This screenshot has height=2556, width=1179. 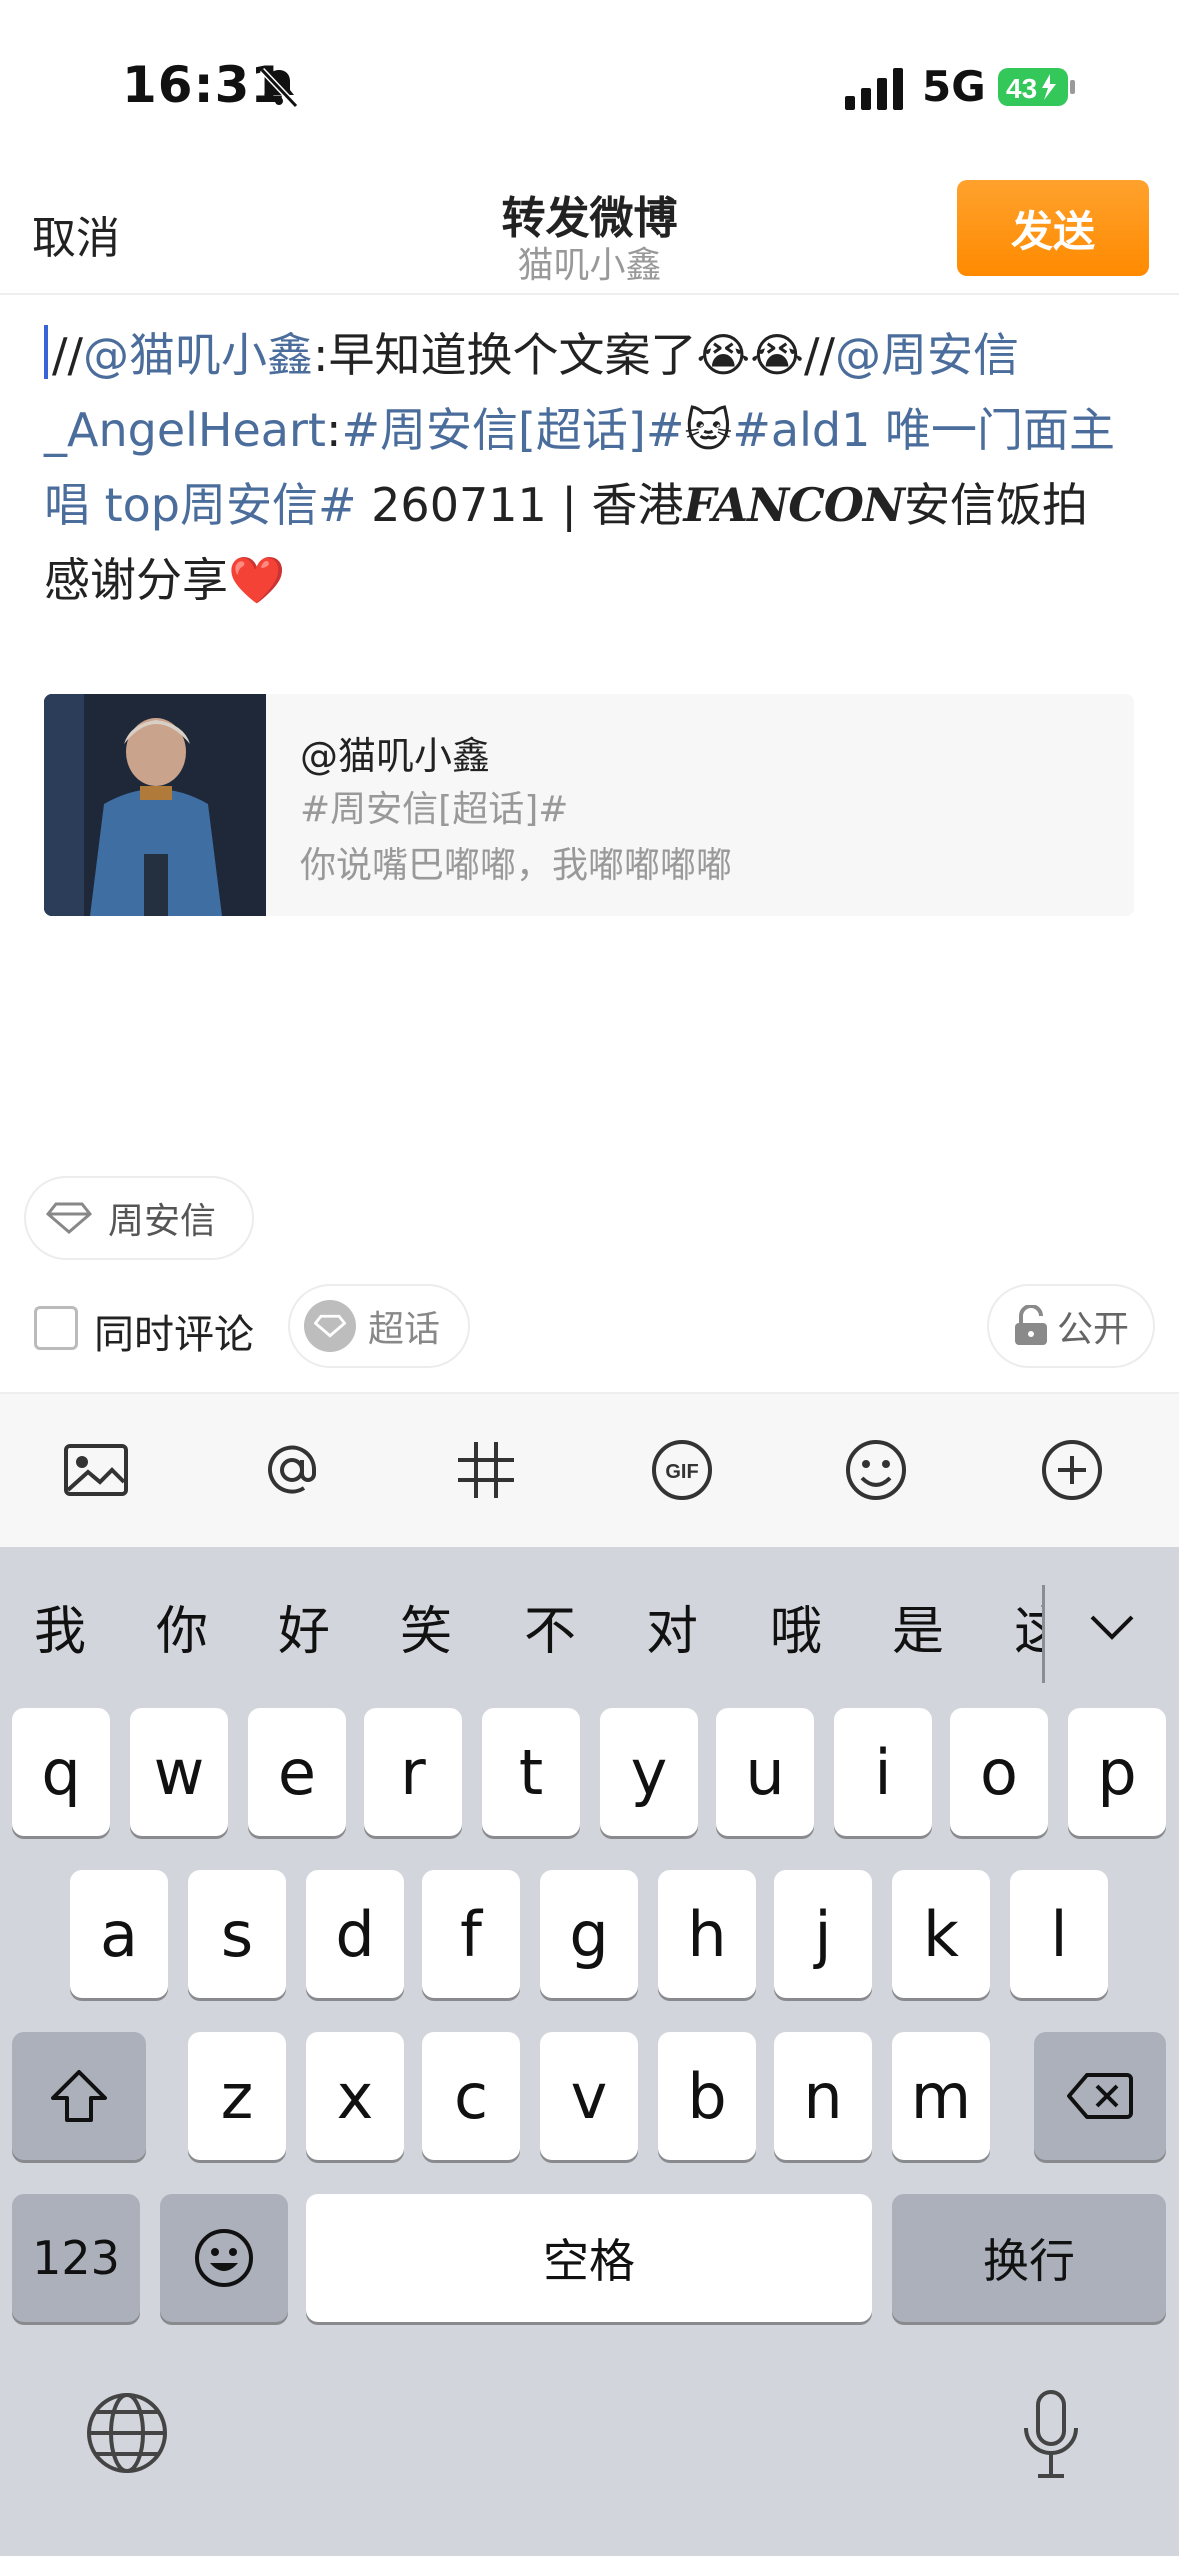 I want to click on visibility-label: 公开, so click(x=1092, y=1329).